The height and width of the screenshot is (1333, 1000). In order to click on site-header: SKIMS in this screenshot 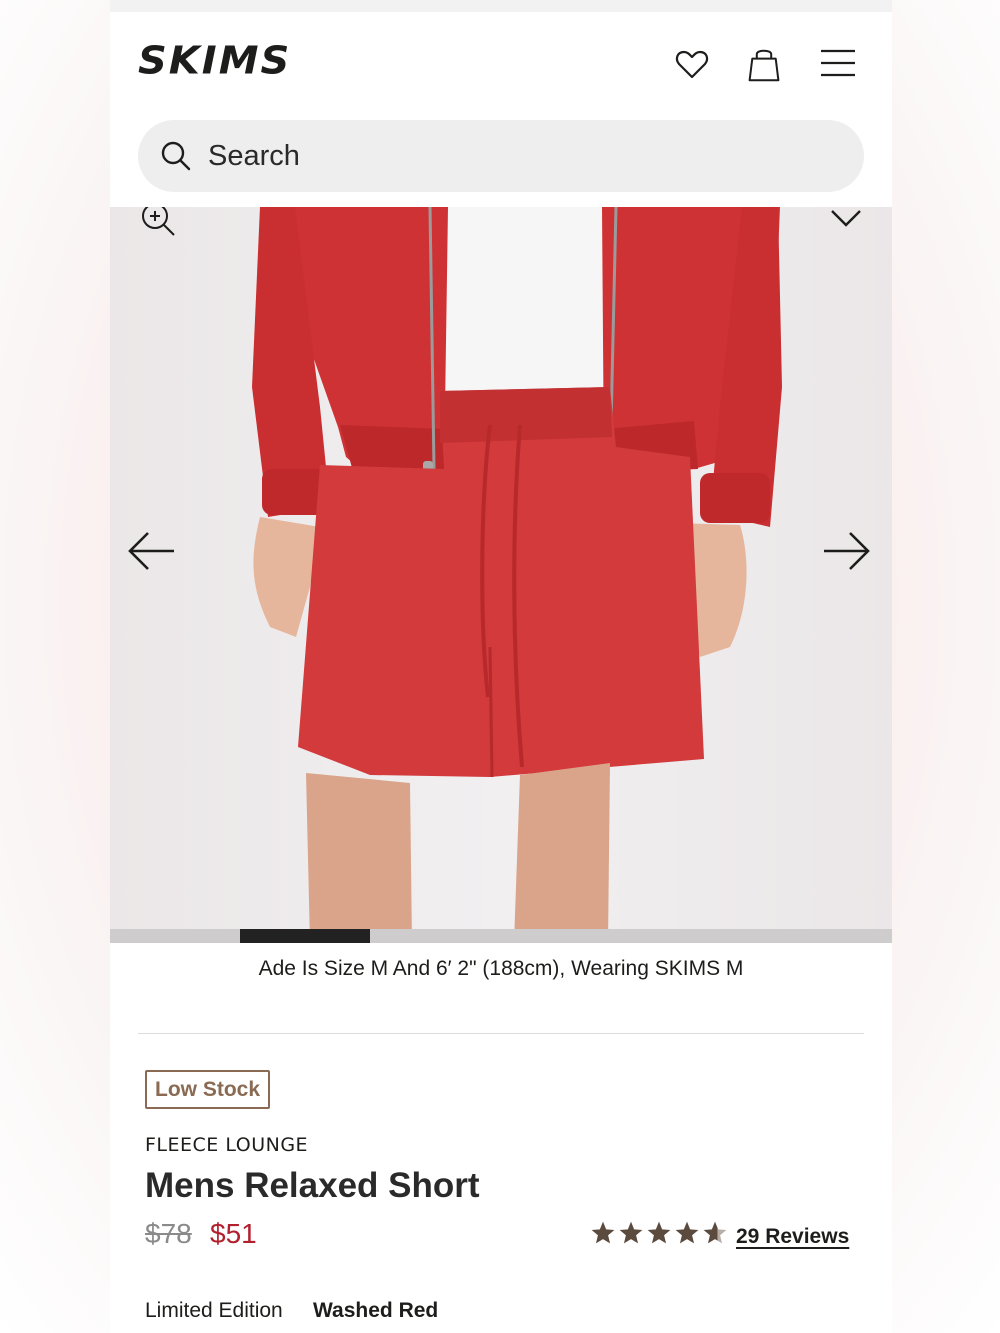, I will do `click(501, 109)`.